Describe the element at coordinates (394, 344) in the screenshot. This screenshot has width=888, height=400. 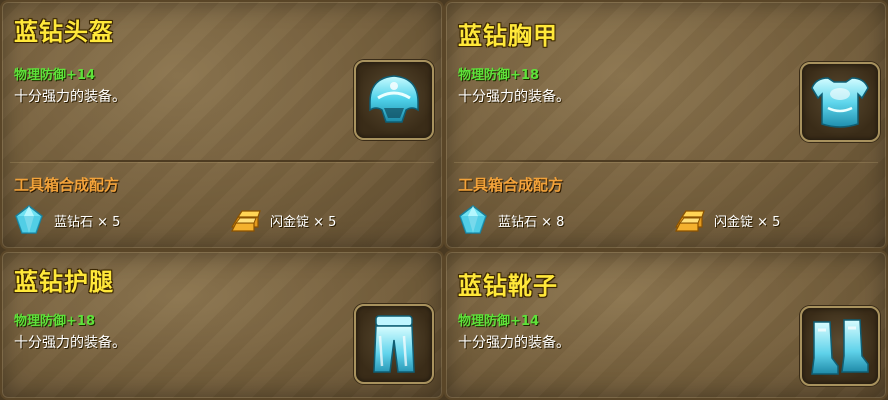
I see `leggings-icon` at that location.